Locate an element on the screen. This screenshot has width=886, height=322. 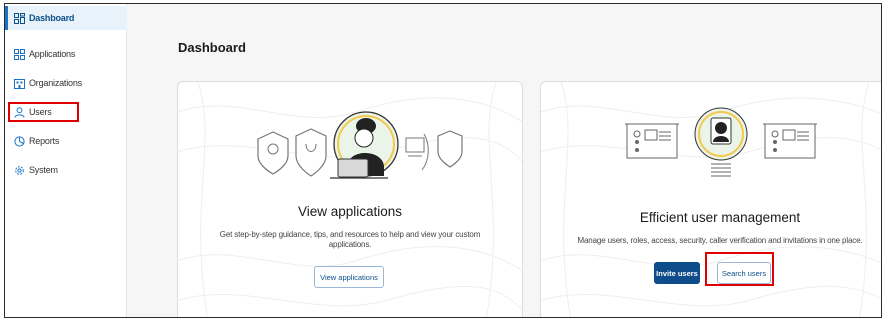
reports-icon is located at coordinates (19, 141).